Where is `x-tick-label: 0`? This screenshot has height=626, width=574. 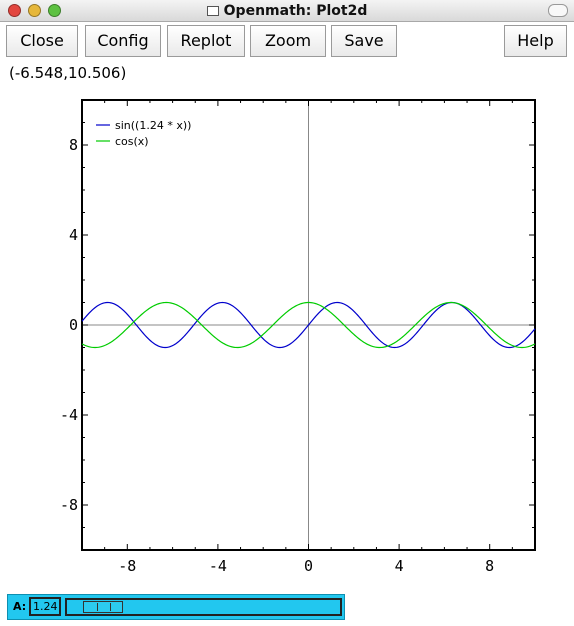
x-tick-label: 0 is located at coordinates (308, 566).